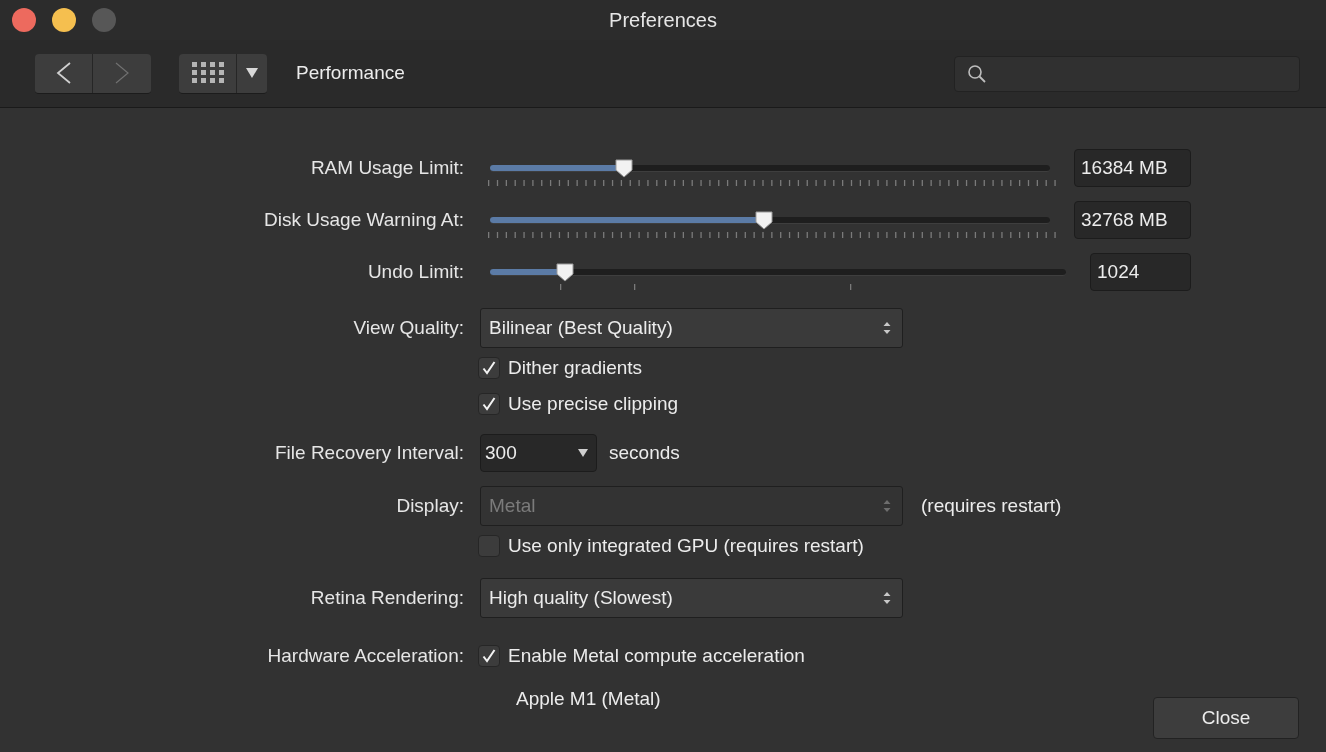  Describe the element at coordinates (365, 655) in the screenshot. I see `setting-label: Hardware Acceleration:` at that location.